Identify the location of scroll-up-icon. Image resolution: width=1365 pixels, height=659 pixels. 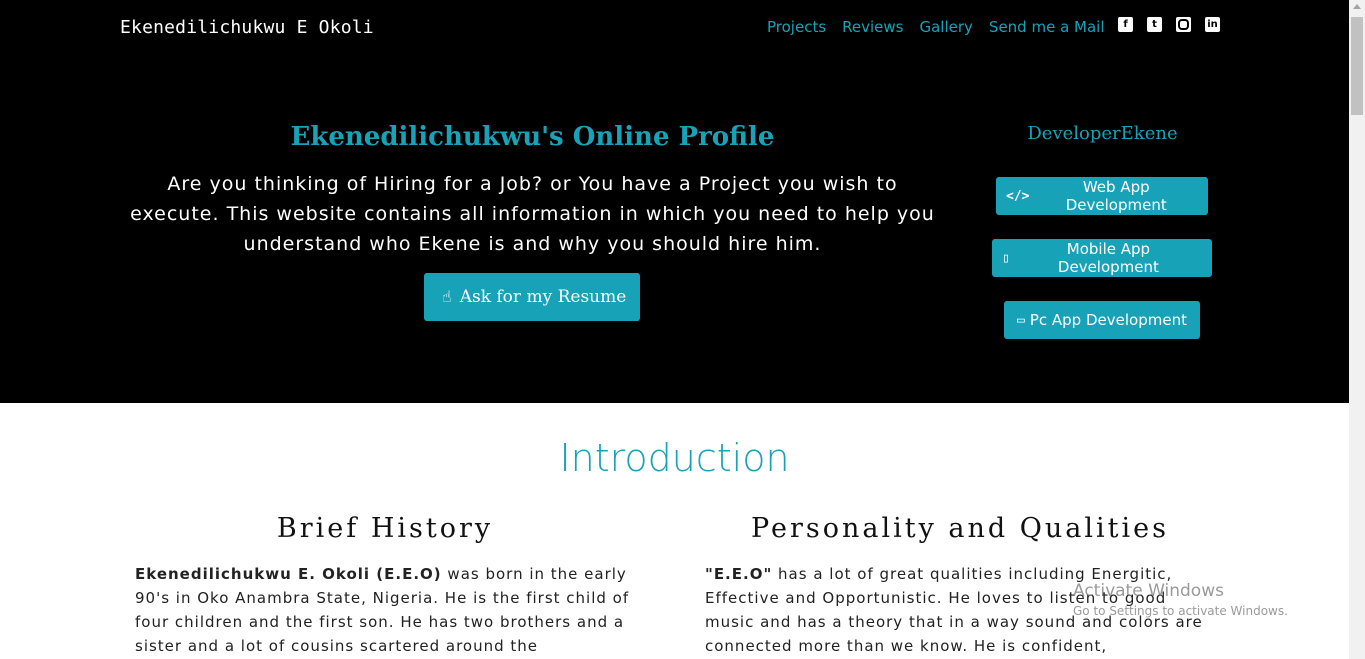
(1357, 6).